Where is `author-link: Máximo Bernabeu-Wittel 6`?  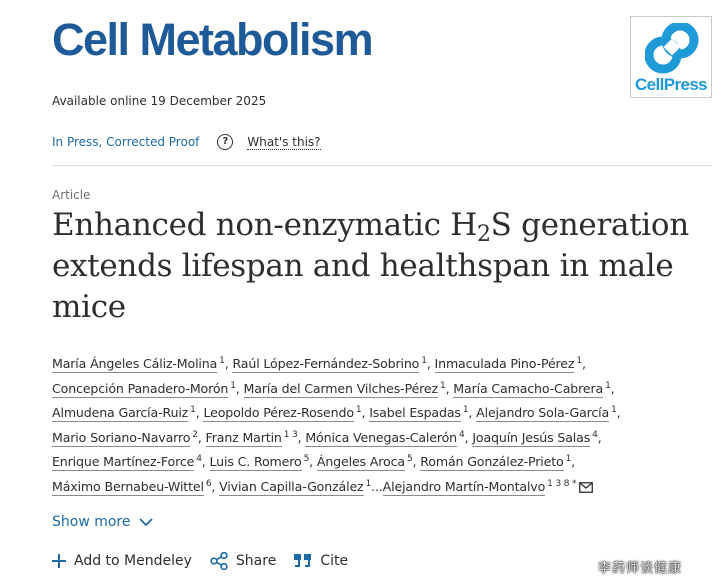
author-link: Máximo Bernabeu-Wittel 6 is located at coordinates (132, 487).